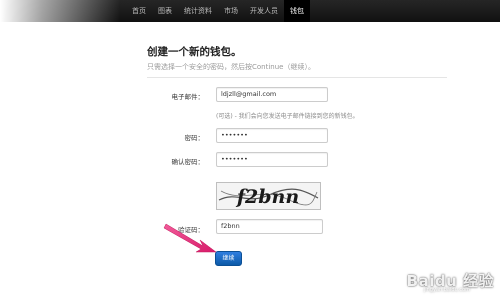  I want to click on annotation-arrow-icon, so click(190, 238).